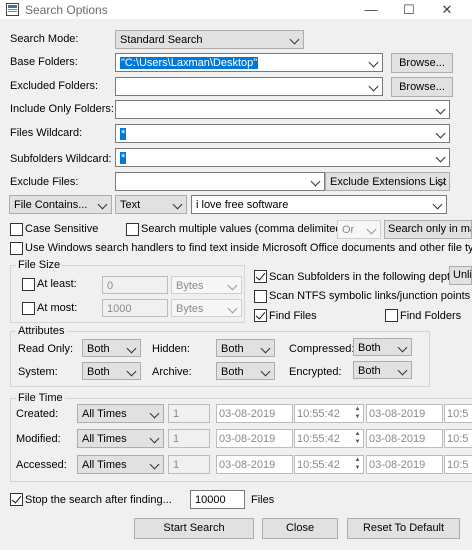  Describe the element at coordinates (404, 438) in the screenshot. I see `modified-to-date: 03-08-2019` at that location.